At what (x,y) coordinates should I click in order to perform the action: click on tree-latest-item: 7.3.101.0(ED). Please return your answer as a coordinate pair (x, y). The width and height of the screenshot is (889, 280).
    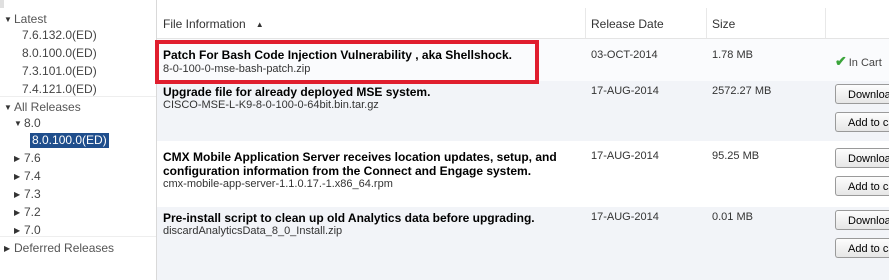
    Looking at the image, I should click on (59, 71).